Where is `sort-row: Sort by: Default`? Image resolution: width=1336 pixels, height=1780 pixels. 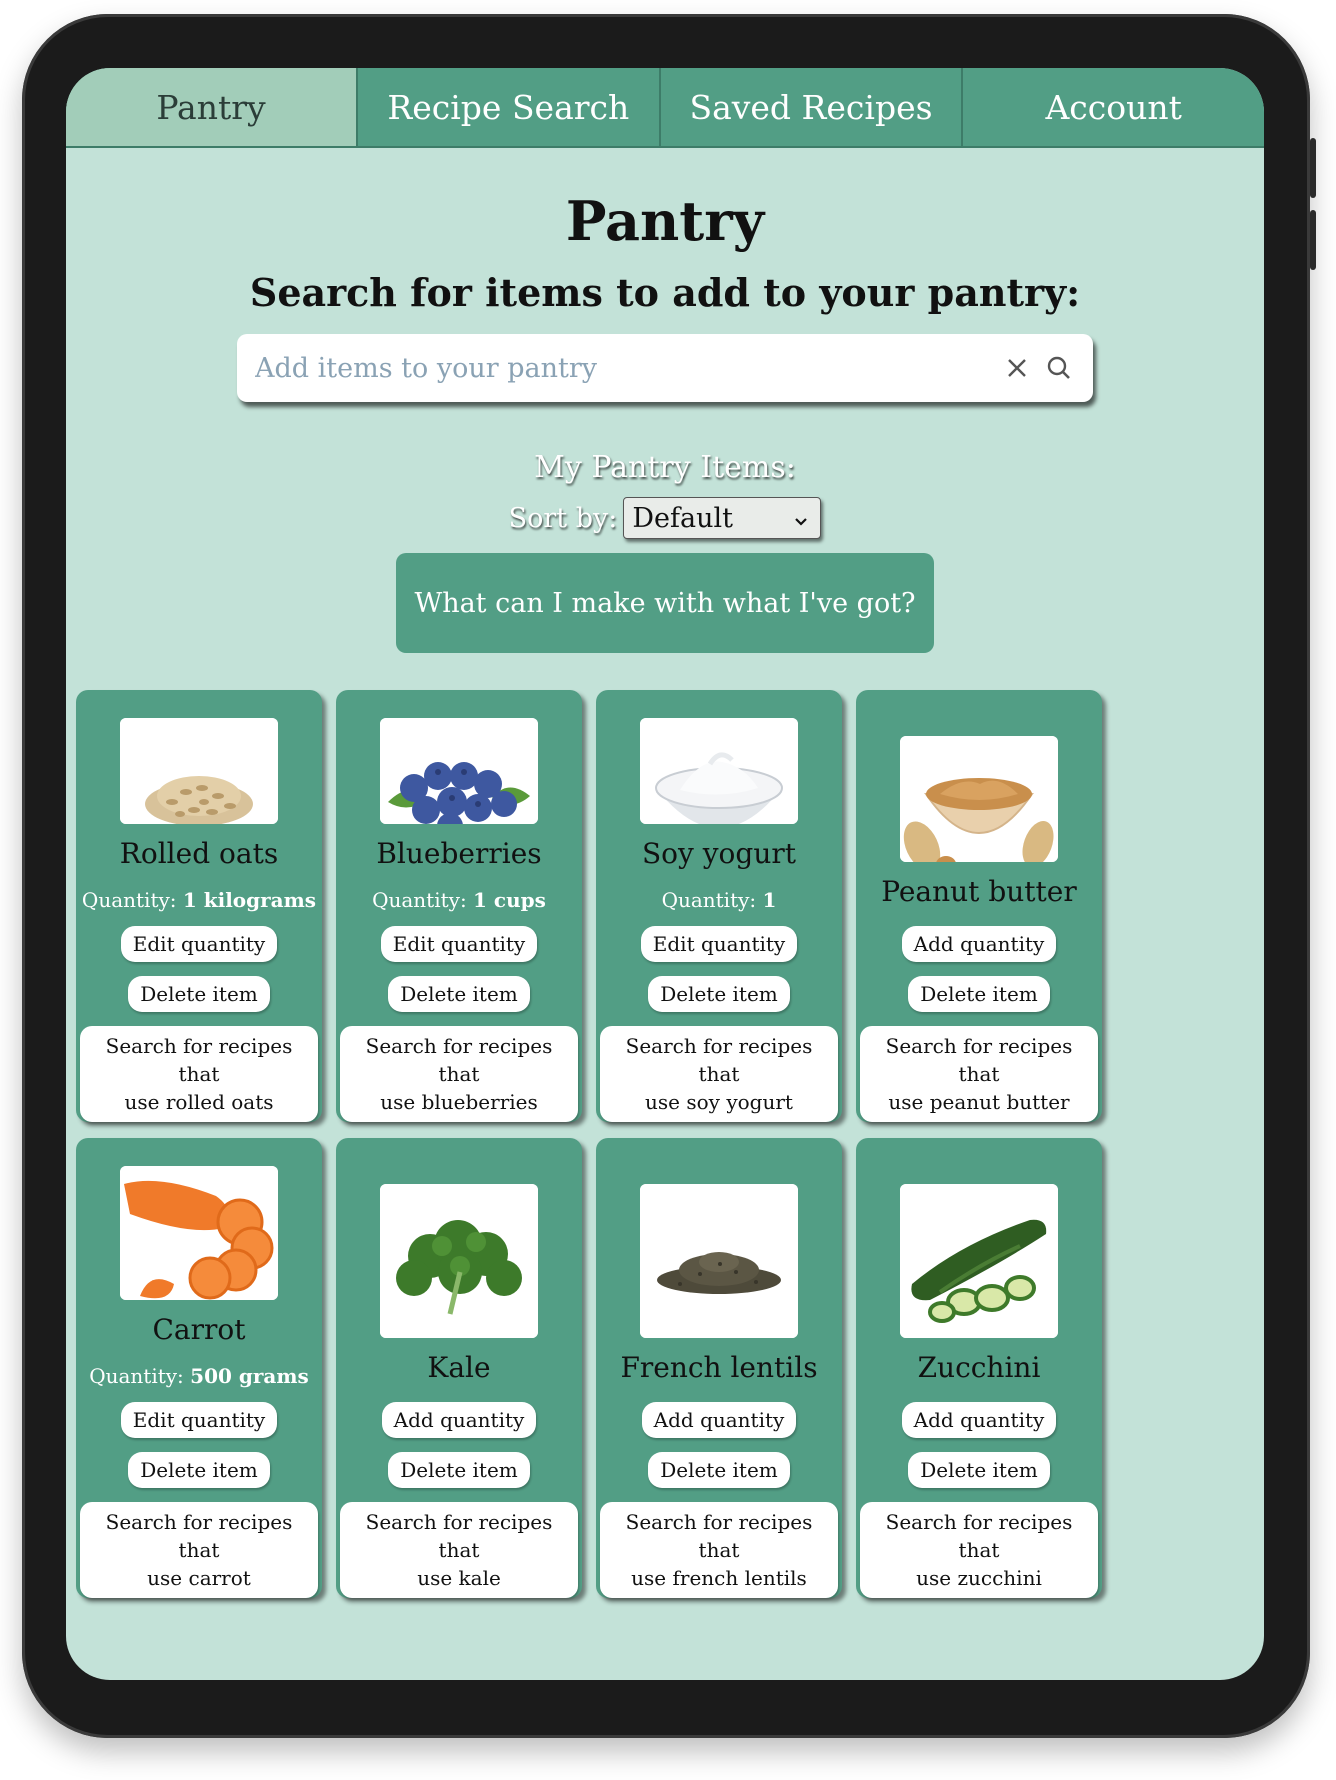 sort-row: Sort by: Default is located at coordinates (665, 518).